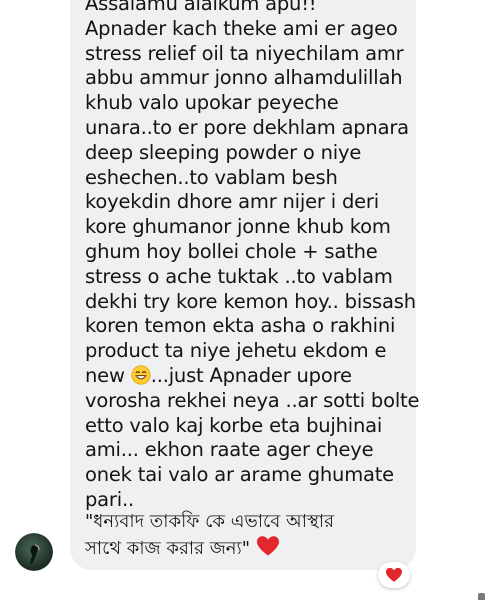 The width and height of the screenshot is (500, 600). I want to click on message-line: stress relief oil ta niyechilam amr, so click(244, 53).